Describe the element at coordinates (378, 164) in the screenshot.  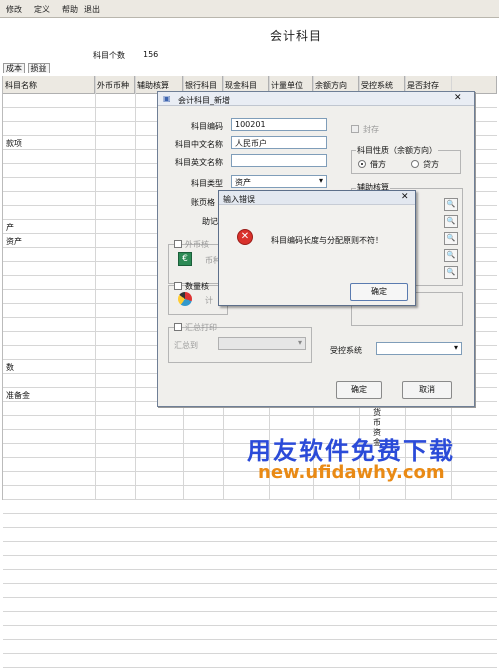
I see `debit-label: 借方` at that location.